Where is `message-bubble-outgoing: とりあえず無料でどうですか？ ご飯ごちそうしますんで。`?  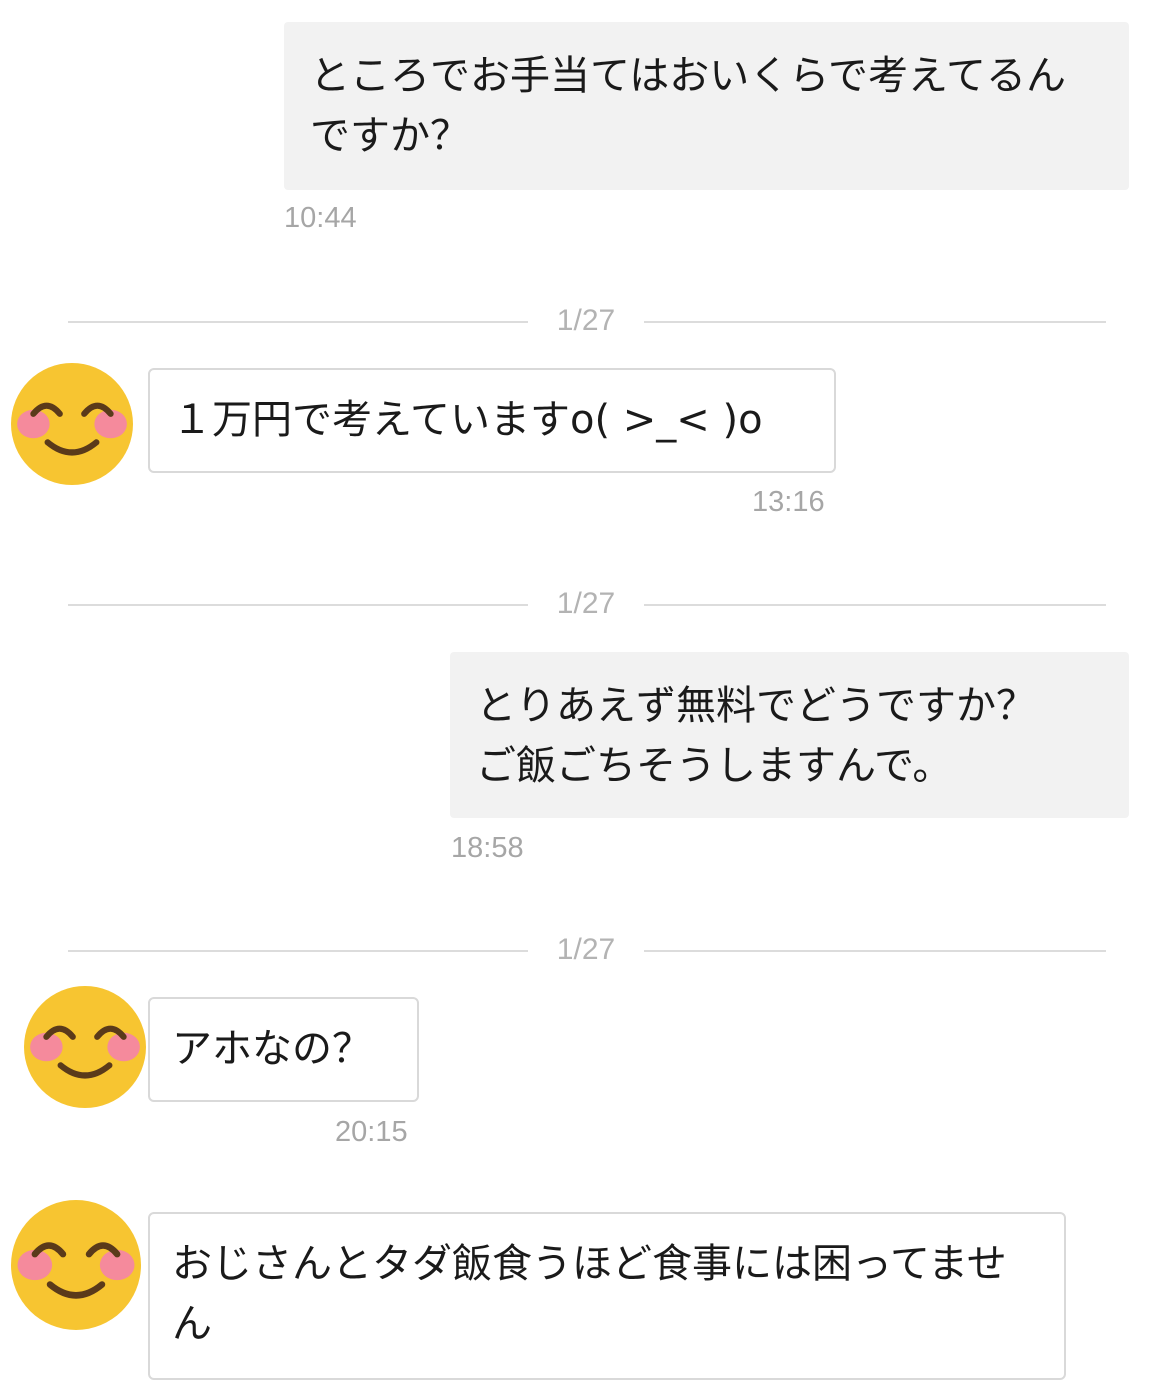
message-bubble-outgoing: とりあえず無料でどうですか？ ご飯ごちそうしますんで。 is located at coordinates (789, 735).